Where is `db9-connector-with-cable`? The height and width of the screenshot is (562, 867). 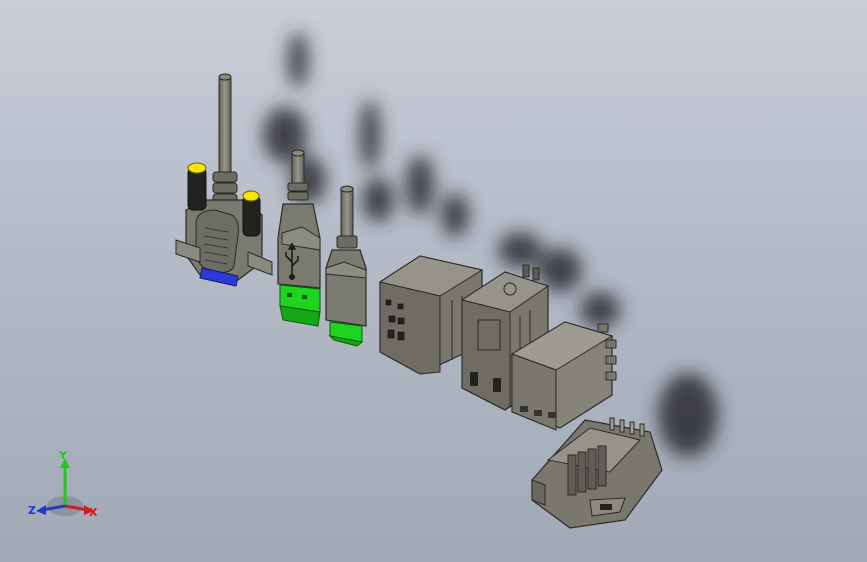
db9-connector-with-cable is located at coordinates (224, 180).